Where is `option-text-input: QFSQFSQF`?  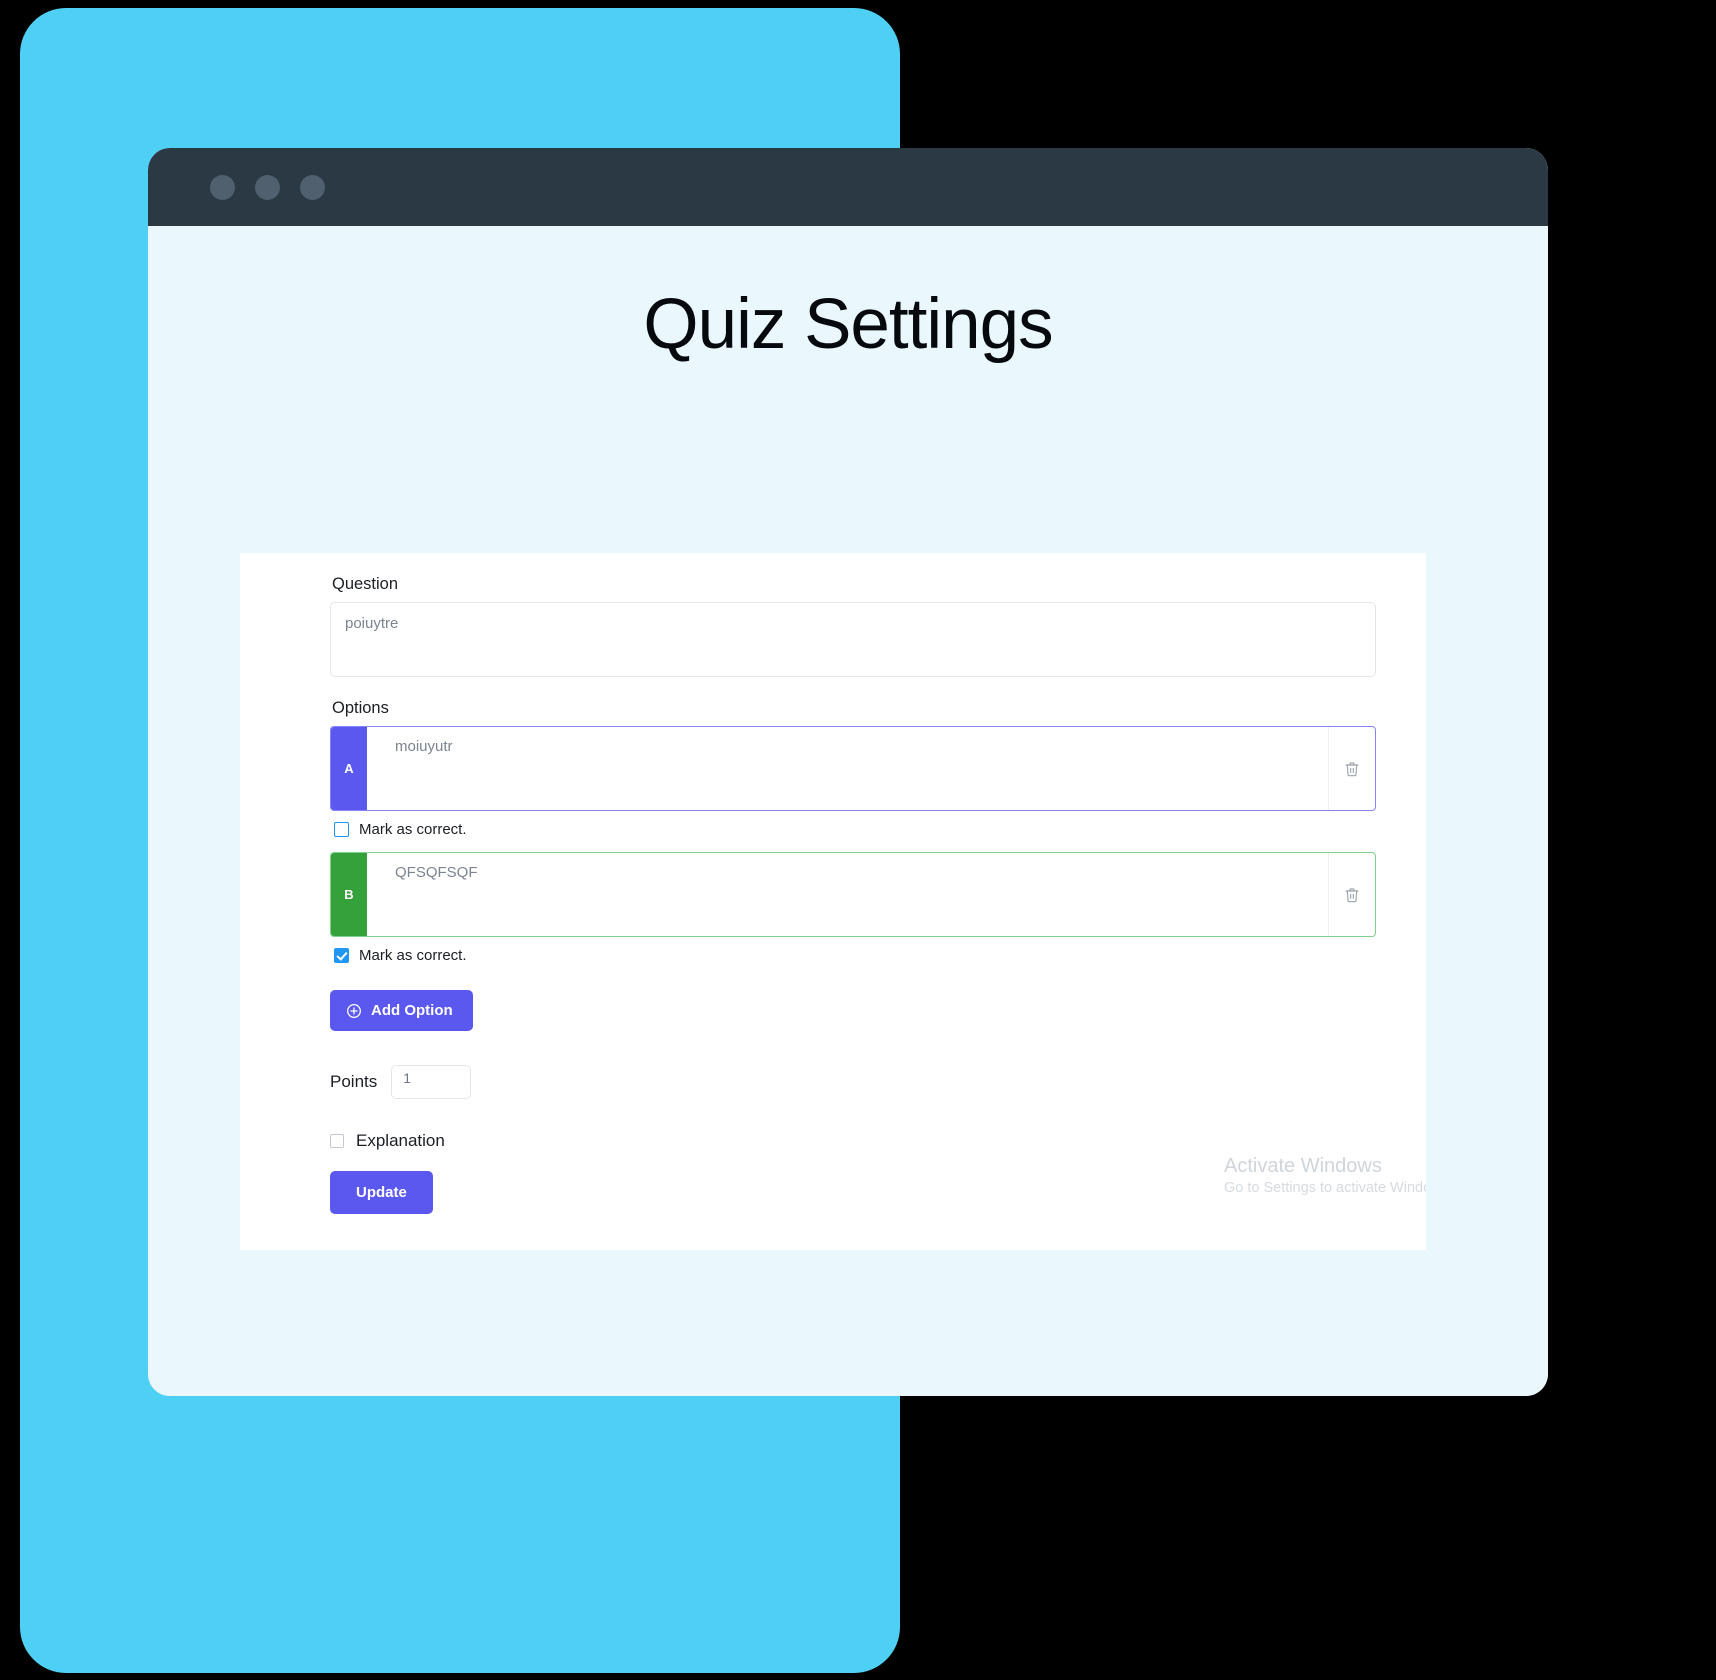 option-text-input: QFSQFSQF is located at coordinates (848, 894).